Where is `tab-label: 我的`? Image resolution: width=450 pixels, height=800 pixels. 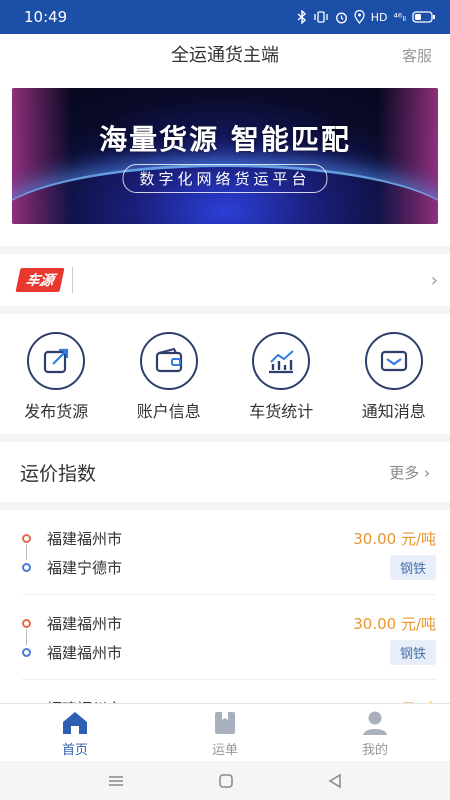 tab-label: 我的 is located at coordinates (374, 750).